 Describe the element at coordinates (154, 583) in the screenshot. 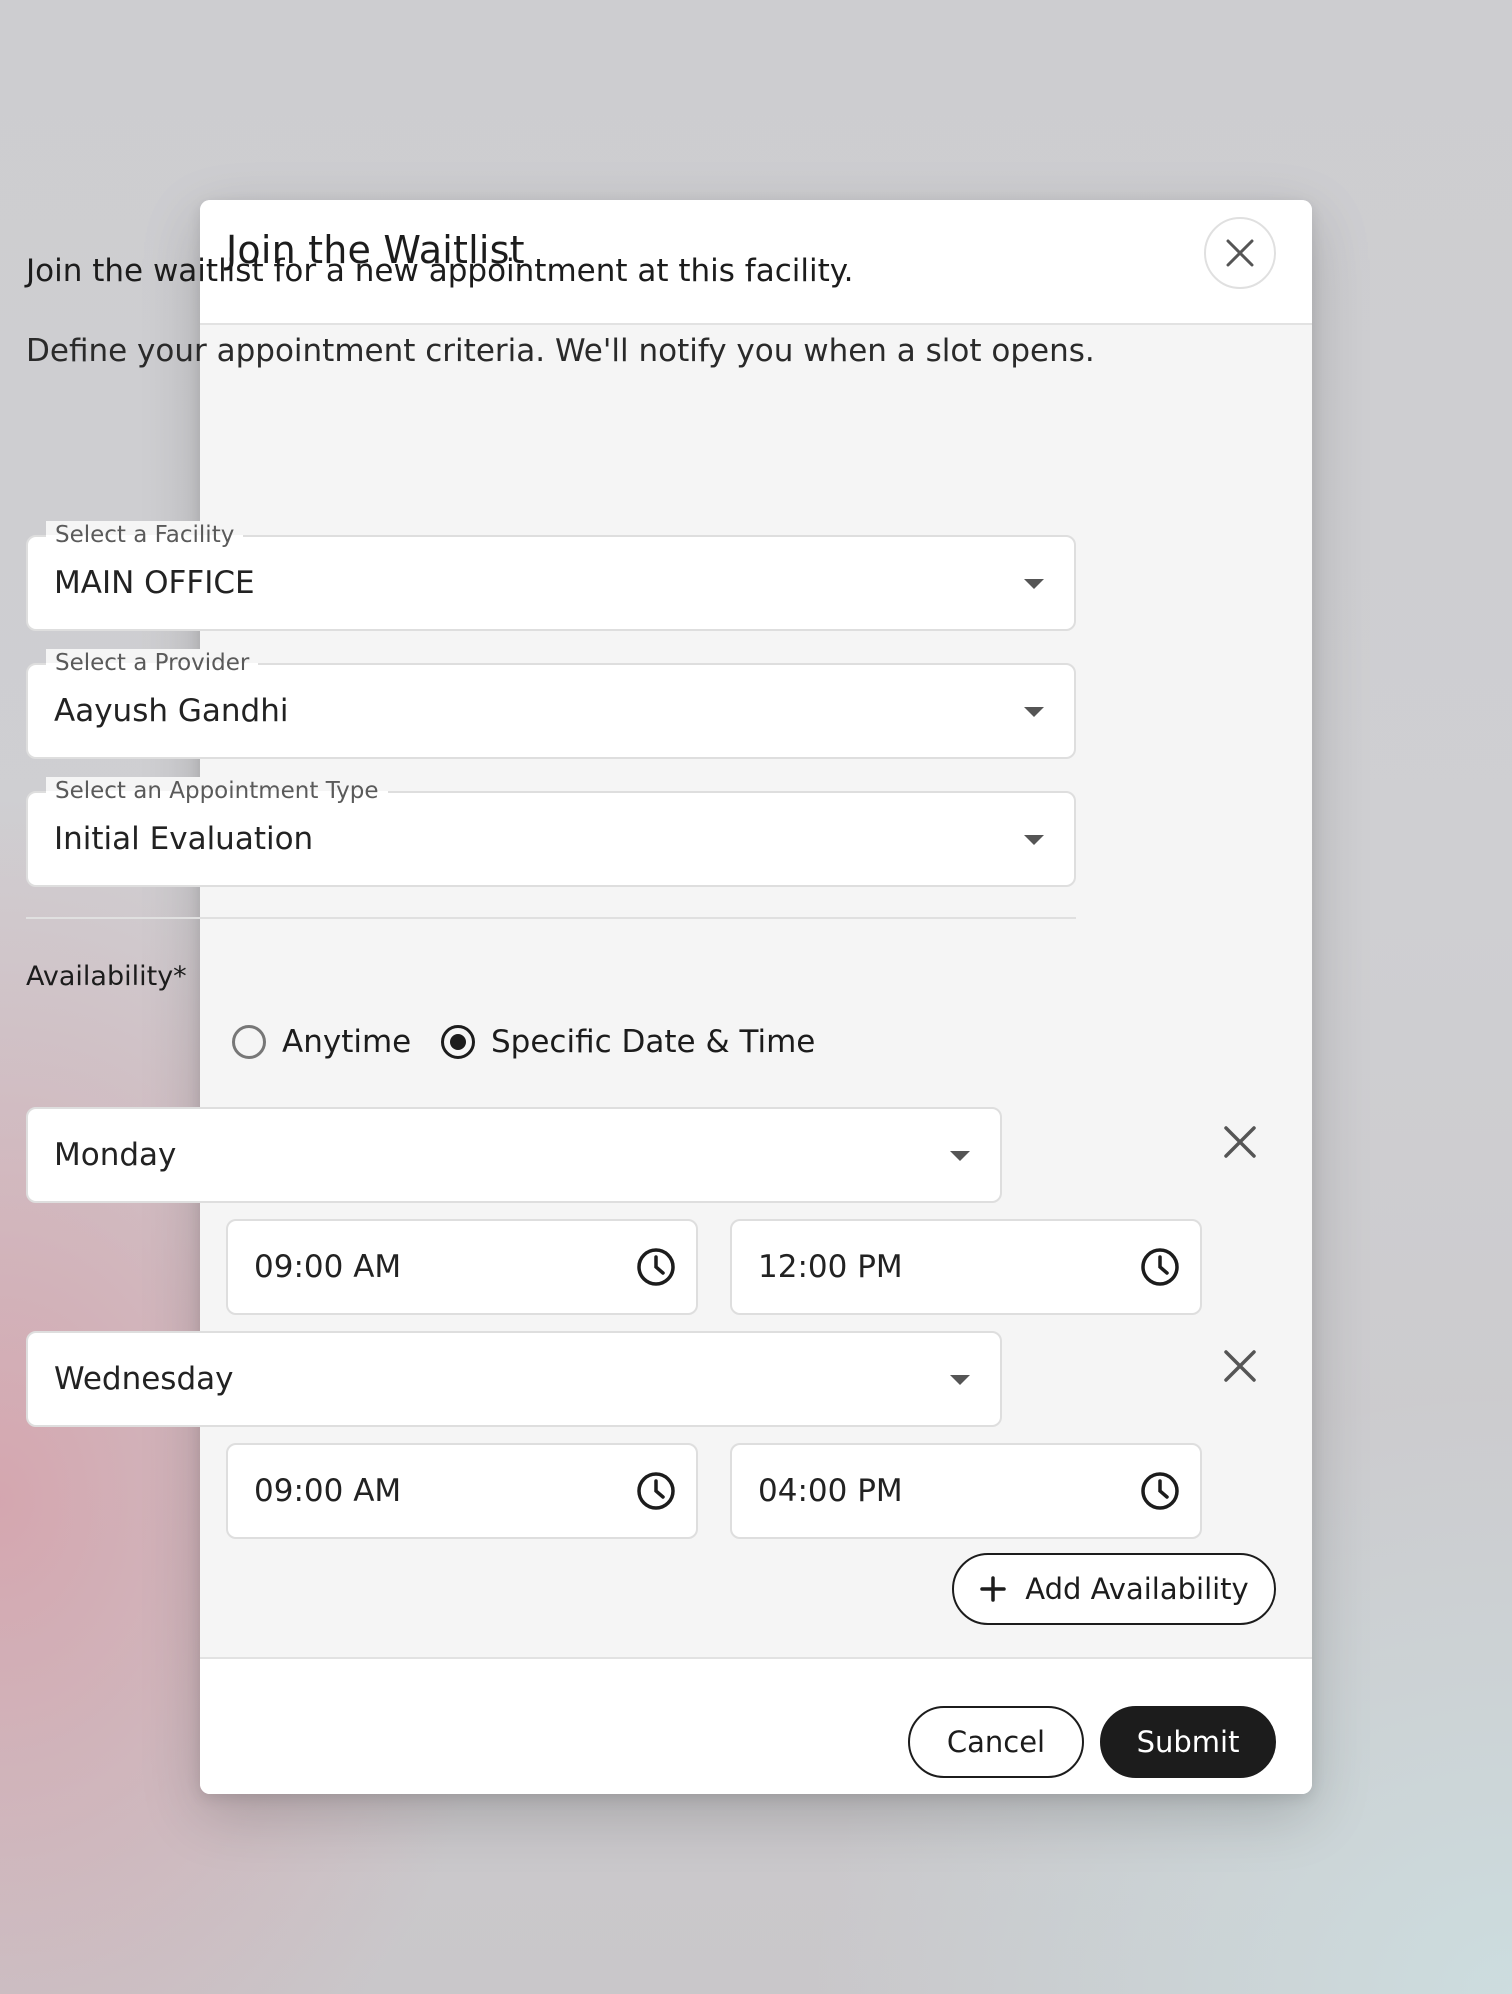

I see `facility-select-value: MAIN OFFICE` at that location.